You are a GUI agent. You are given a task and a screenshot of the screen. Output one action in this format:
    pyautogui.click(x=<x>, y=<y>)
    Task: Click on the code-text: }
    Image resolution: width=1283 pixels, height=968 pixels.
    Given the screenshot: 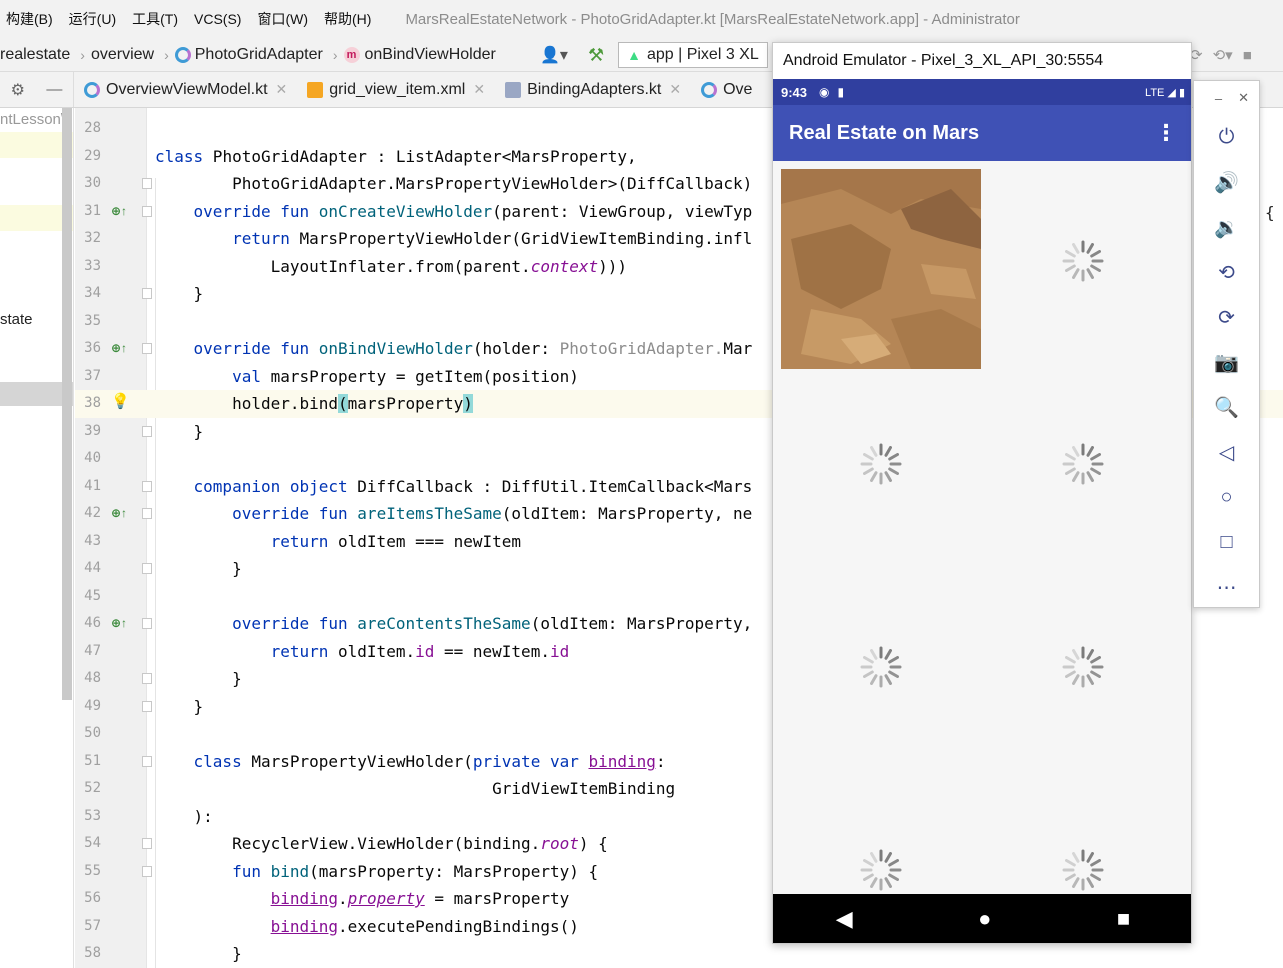 What is the action you would take?
    pyautogui.click(x=198, y=678)
    